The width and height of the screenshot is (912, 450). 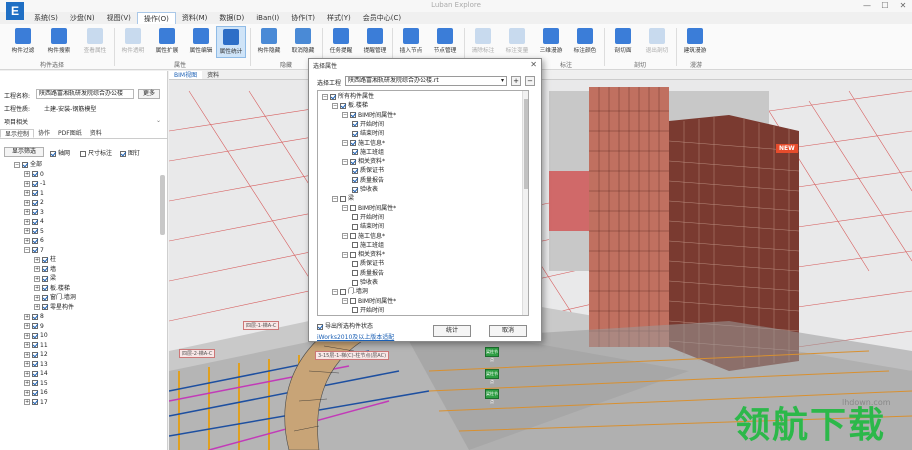 I want to click on insert-node-button: 插入节点, so click(x=411, y=42).